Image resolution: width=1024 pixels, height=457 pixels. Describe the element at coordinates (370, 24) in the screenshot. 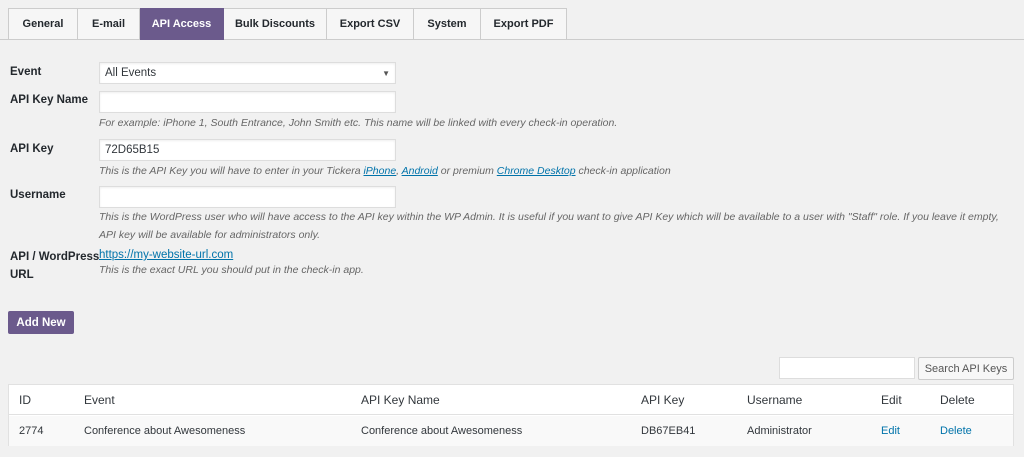

I see `tab-export-csv: Export CSV` at that location.